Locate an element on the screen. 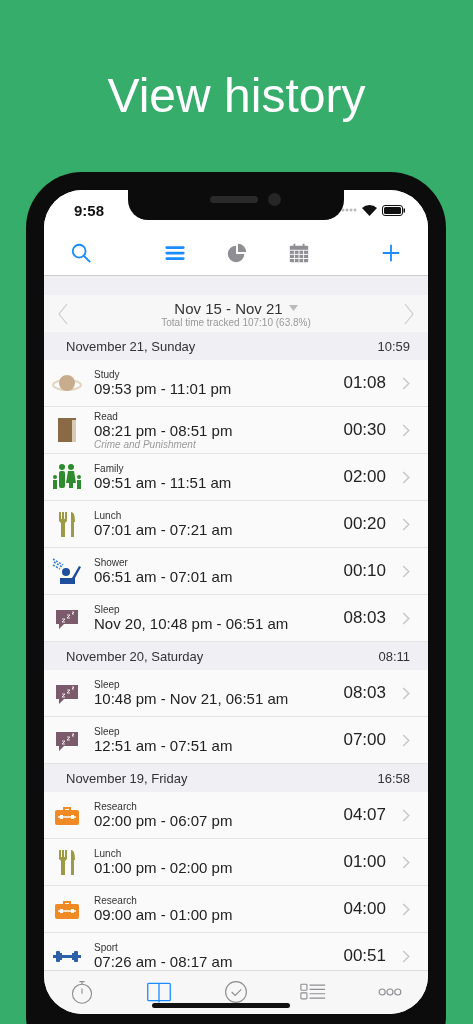 The image size is (473, 1024). status-time: 9:58 is located at coordinates (89, 210).